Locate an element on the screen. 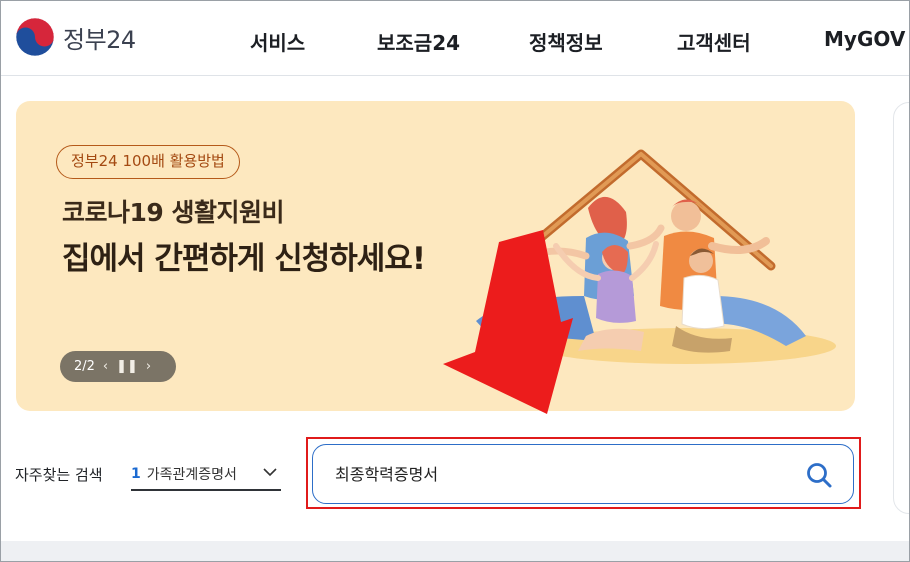  site-logo: 정부24 is located at coordinates (75, 37).